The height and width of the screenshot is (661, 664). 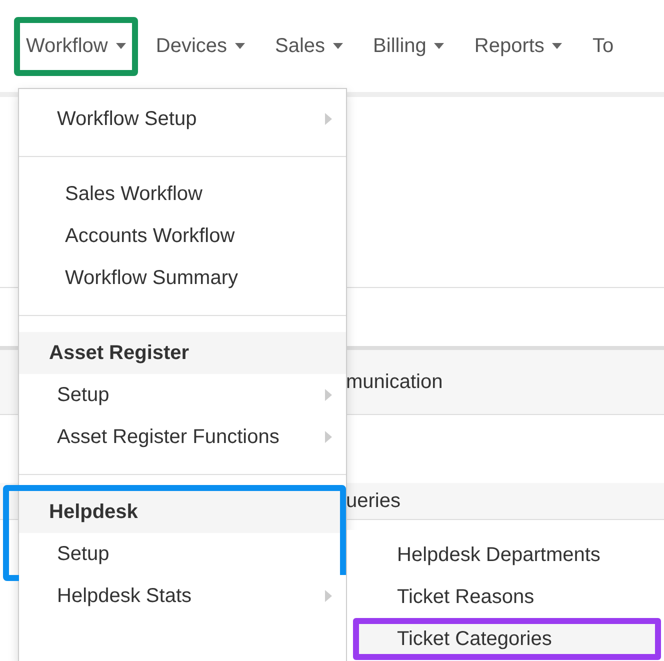 What do you see at coordinates (182, 278) in the screenshot?
I see `menu-item: Workflow Summary` at bounding box center [182, 278].